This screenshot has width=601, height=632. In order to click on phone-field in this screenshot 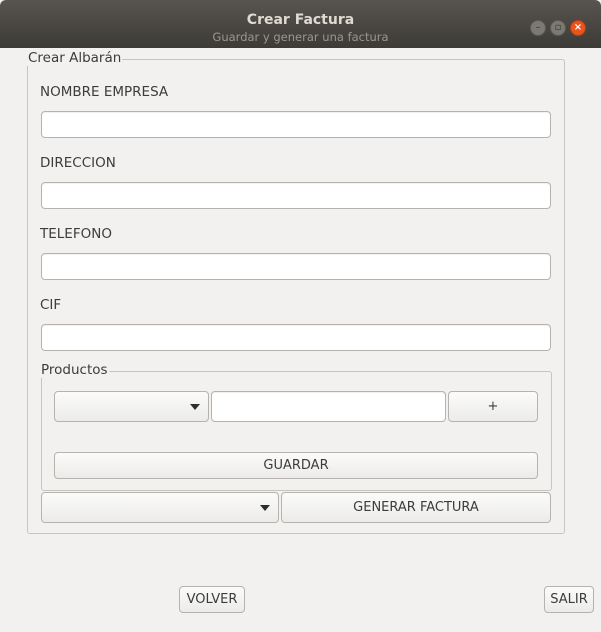, I will do `click(296, 266)`.